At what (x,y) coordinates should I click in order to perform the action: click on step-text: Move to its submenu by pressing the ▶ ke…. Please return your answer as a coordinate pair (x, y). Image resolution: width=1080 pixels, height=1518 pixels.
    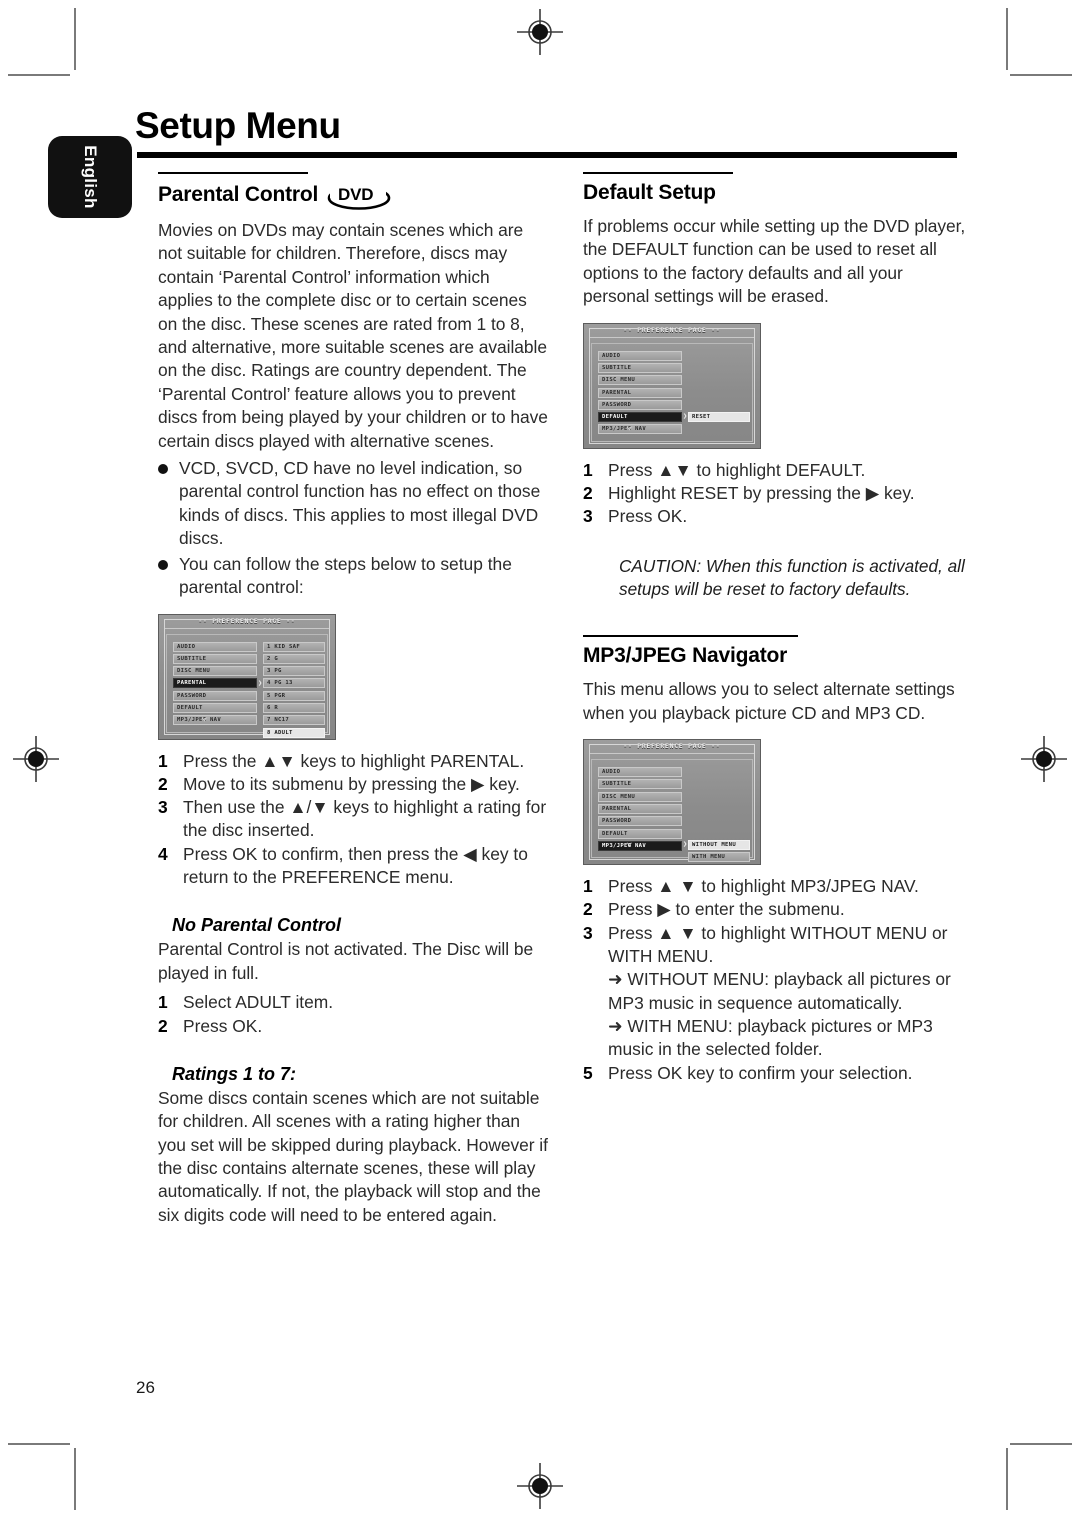
    Looking at the image, I should click on (351, 783).